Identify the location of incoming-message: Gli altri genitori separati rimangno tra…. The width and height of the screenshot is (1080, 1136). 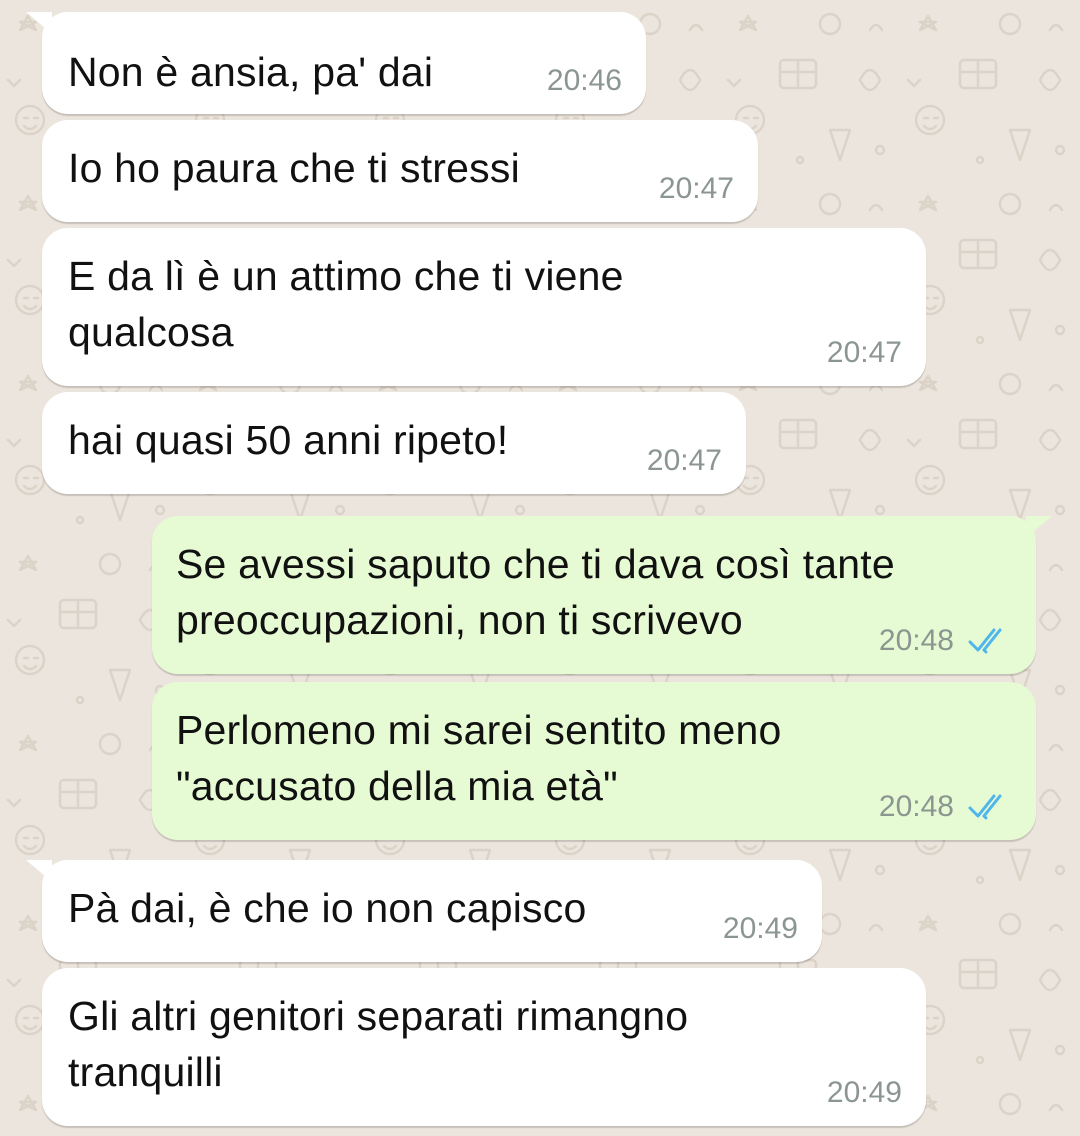
(484, 1047).